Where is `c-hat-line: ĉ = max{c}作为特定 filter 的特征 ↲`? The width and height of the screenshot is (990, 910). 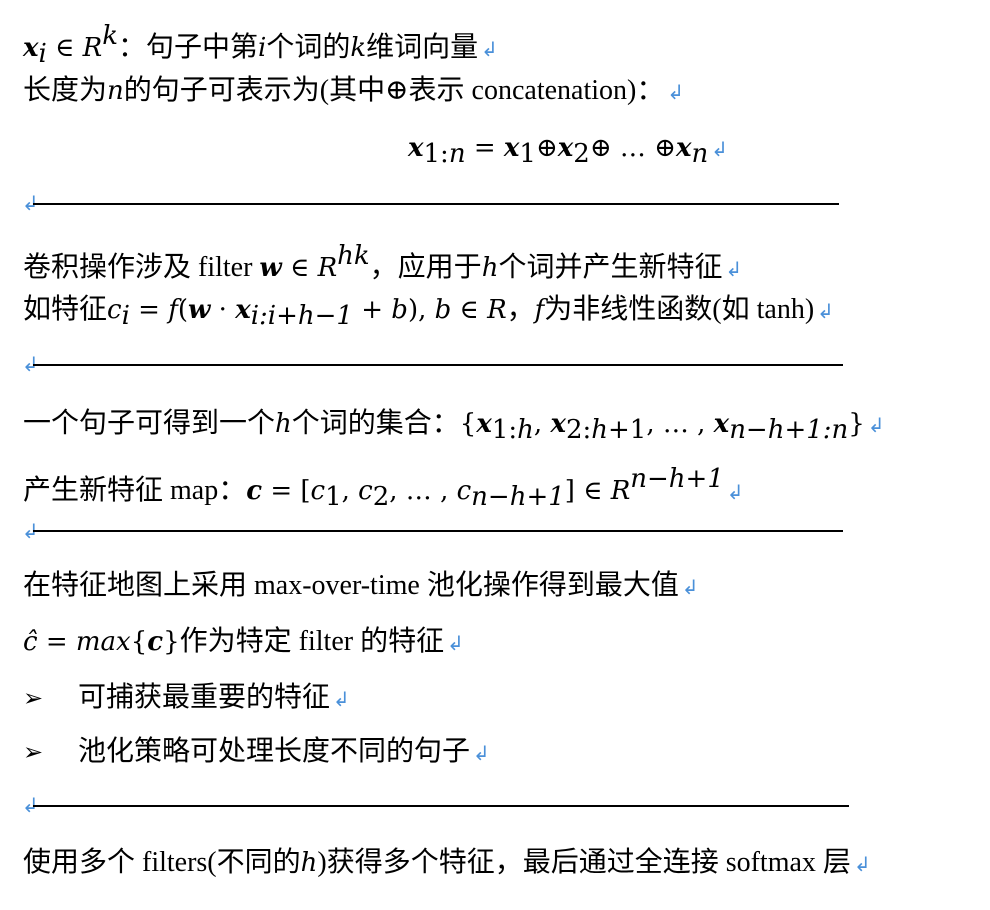
c-hat-line: ĉ = max{c}作为特定 filter 的特征 ↲ is located at coordinates (243, 641).